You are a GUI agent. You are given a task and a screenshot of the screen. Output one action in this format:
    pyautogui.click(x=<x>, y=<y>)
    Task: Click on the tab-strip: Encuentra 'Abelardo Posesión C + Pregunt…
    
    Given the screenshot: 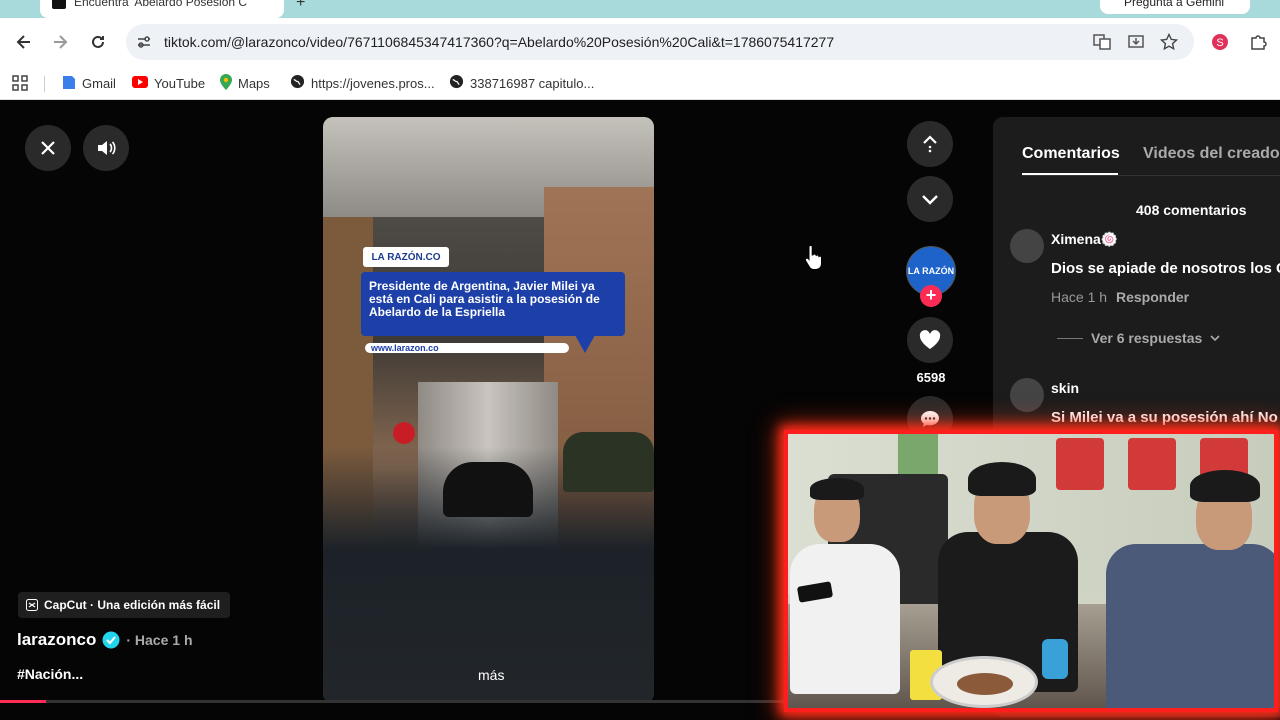 What is the action you would take?
    pyautogui.click(x=640, y=9)
    